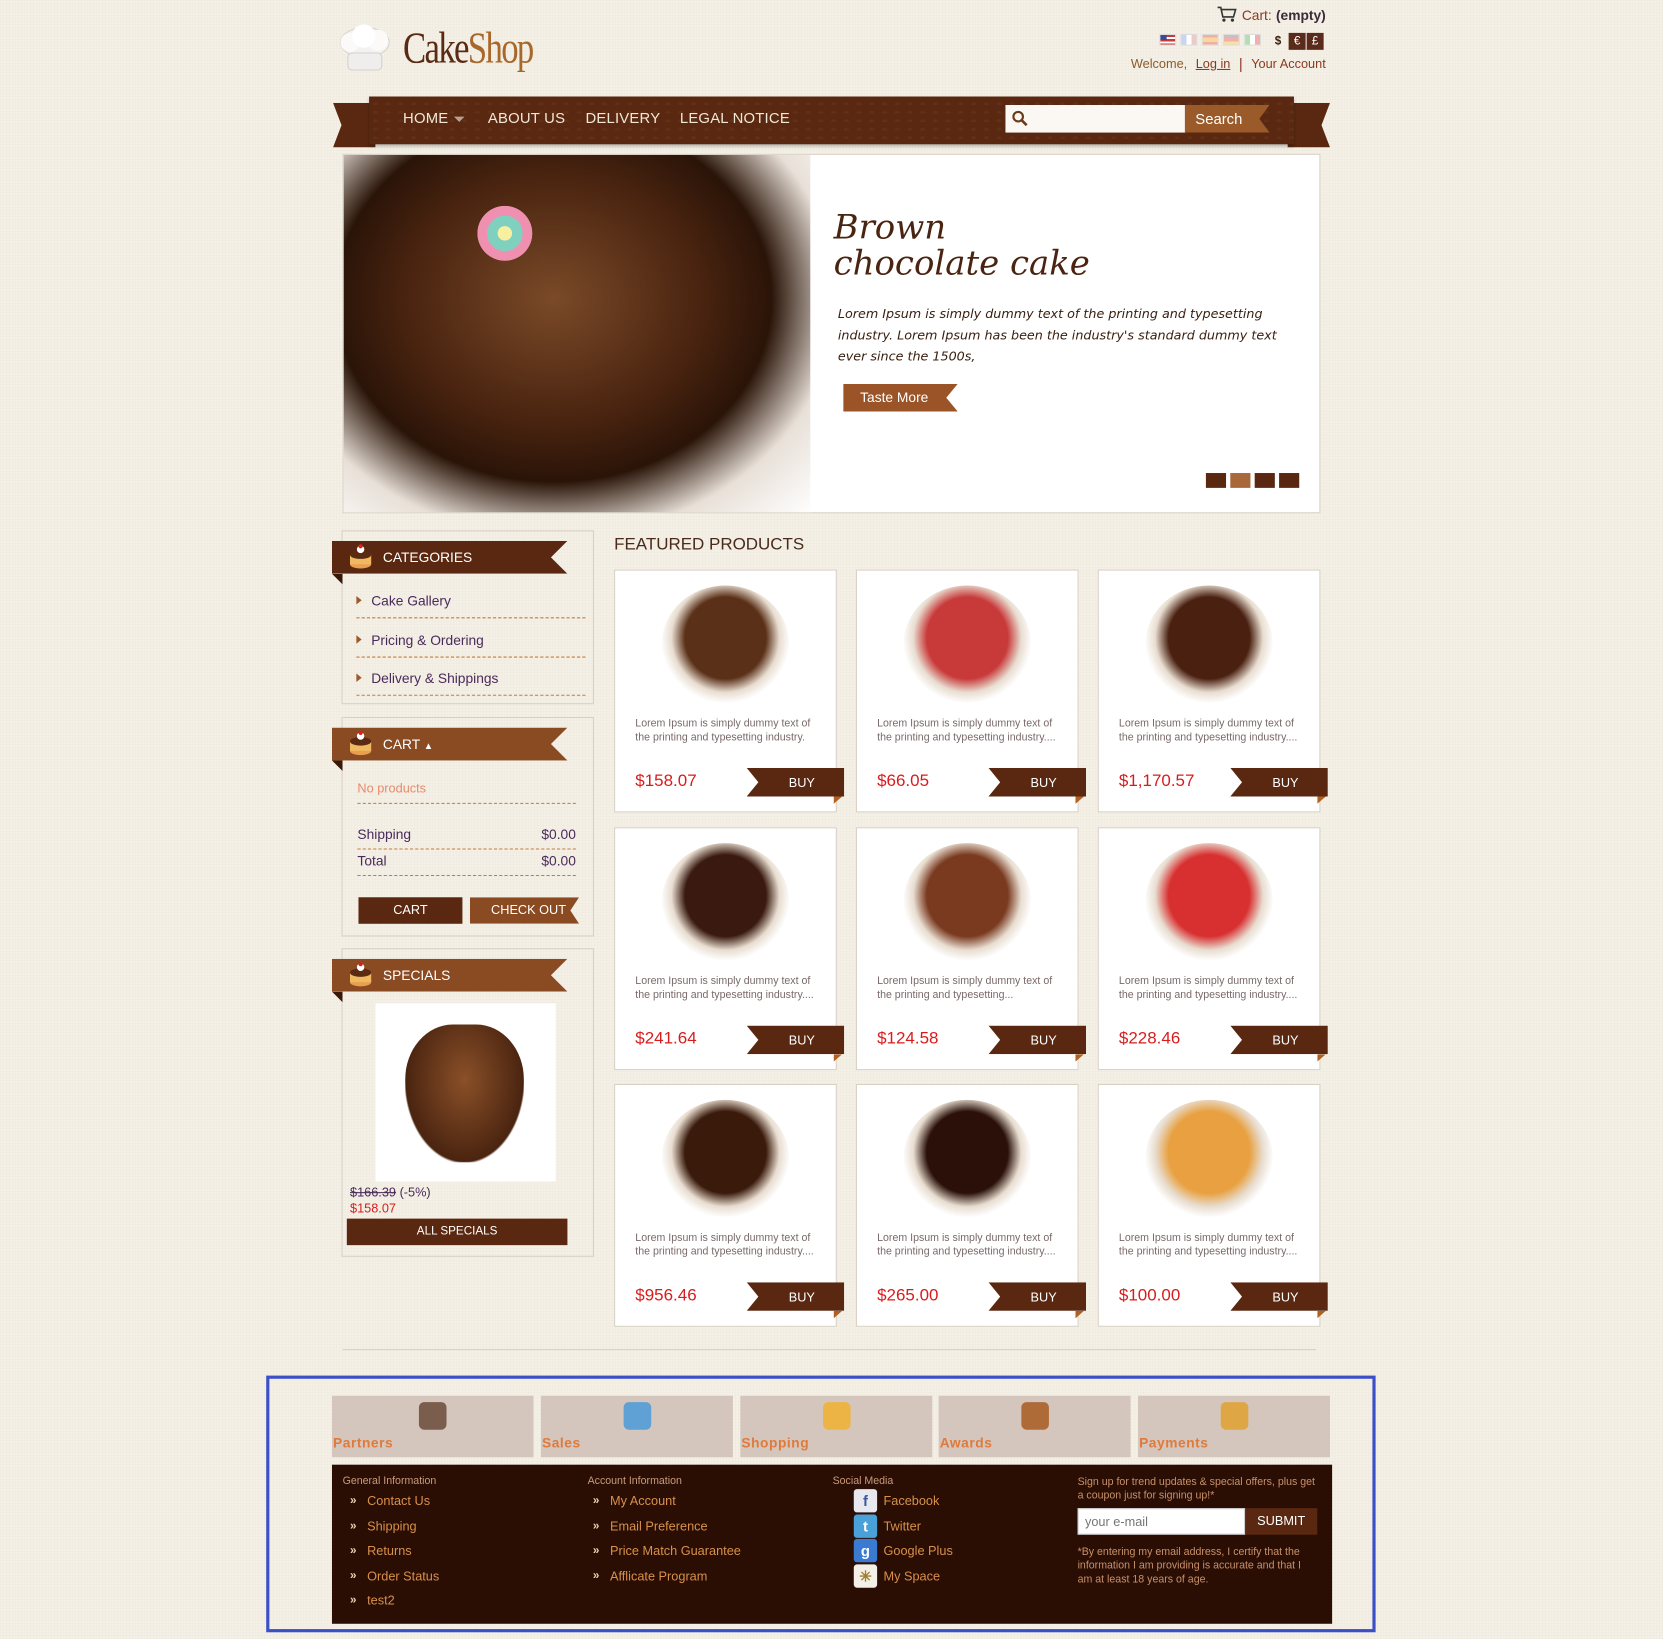 The width and height of the screenshot is (1663, 1639). Describe the element at coordinates (1227, 118) in the screenshot. I see `search-button: Search` at that location.